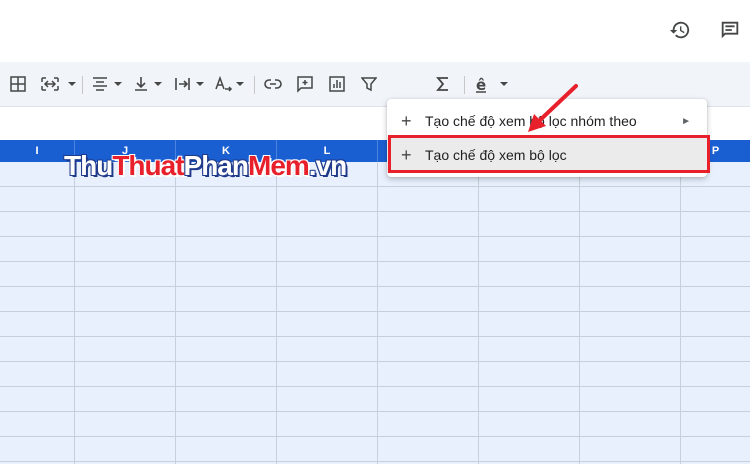 The width and height of the screenshot is (750, 464). What do you see at coordinates (18, 84) in the screenshot?
I see `borders-icon` at bounding box center [18, 84].